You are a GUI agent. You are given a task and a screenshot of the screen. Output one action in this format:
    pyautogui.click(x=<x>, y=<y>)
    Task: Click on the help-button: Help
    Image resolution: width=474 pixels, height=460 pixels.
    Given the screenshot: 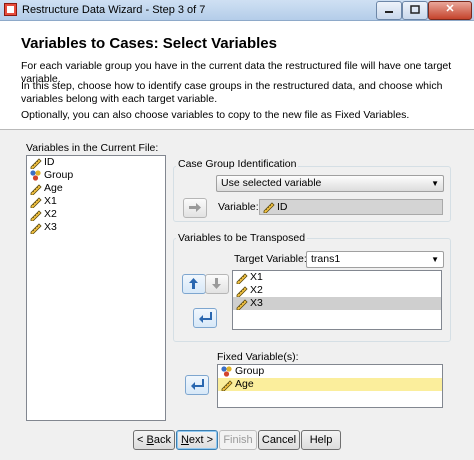 What is the action you would take?
    pyautogui.click(x=321, y=440)
    